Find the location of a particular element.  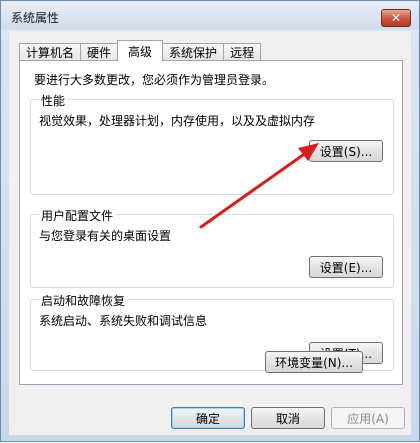

window-title: 系统属性 is located at coordinates (35, 18).